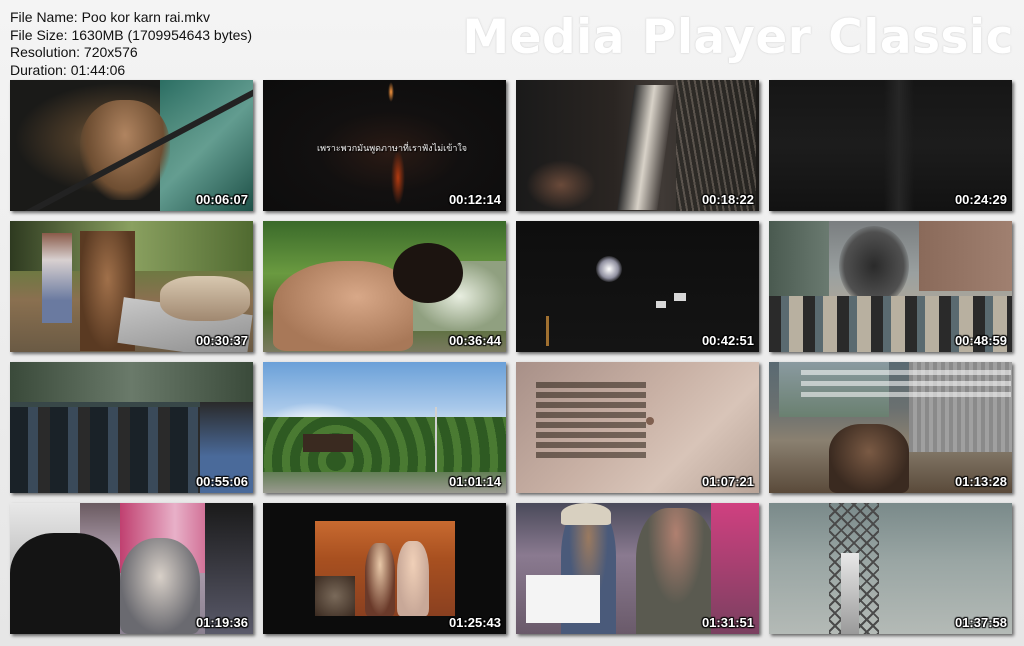 Image resolution: width=1024 pixels, height=646 pixels. What do you see at coordinates (890, 145) in the screenshot?
I see `thumbnail-4: 00:24:29` at bounding box center [890, 145].